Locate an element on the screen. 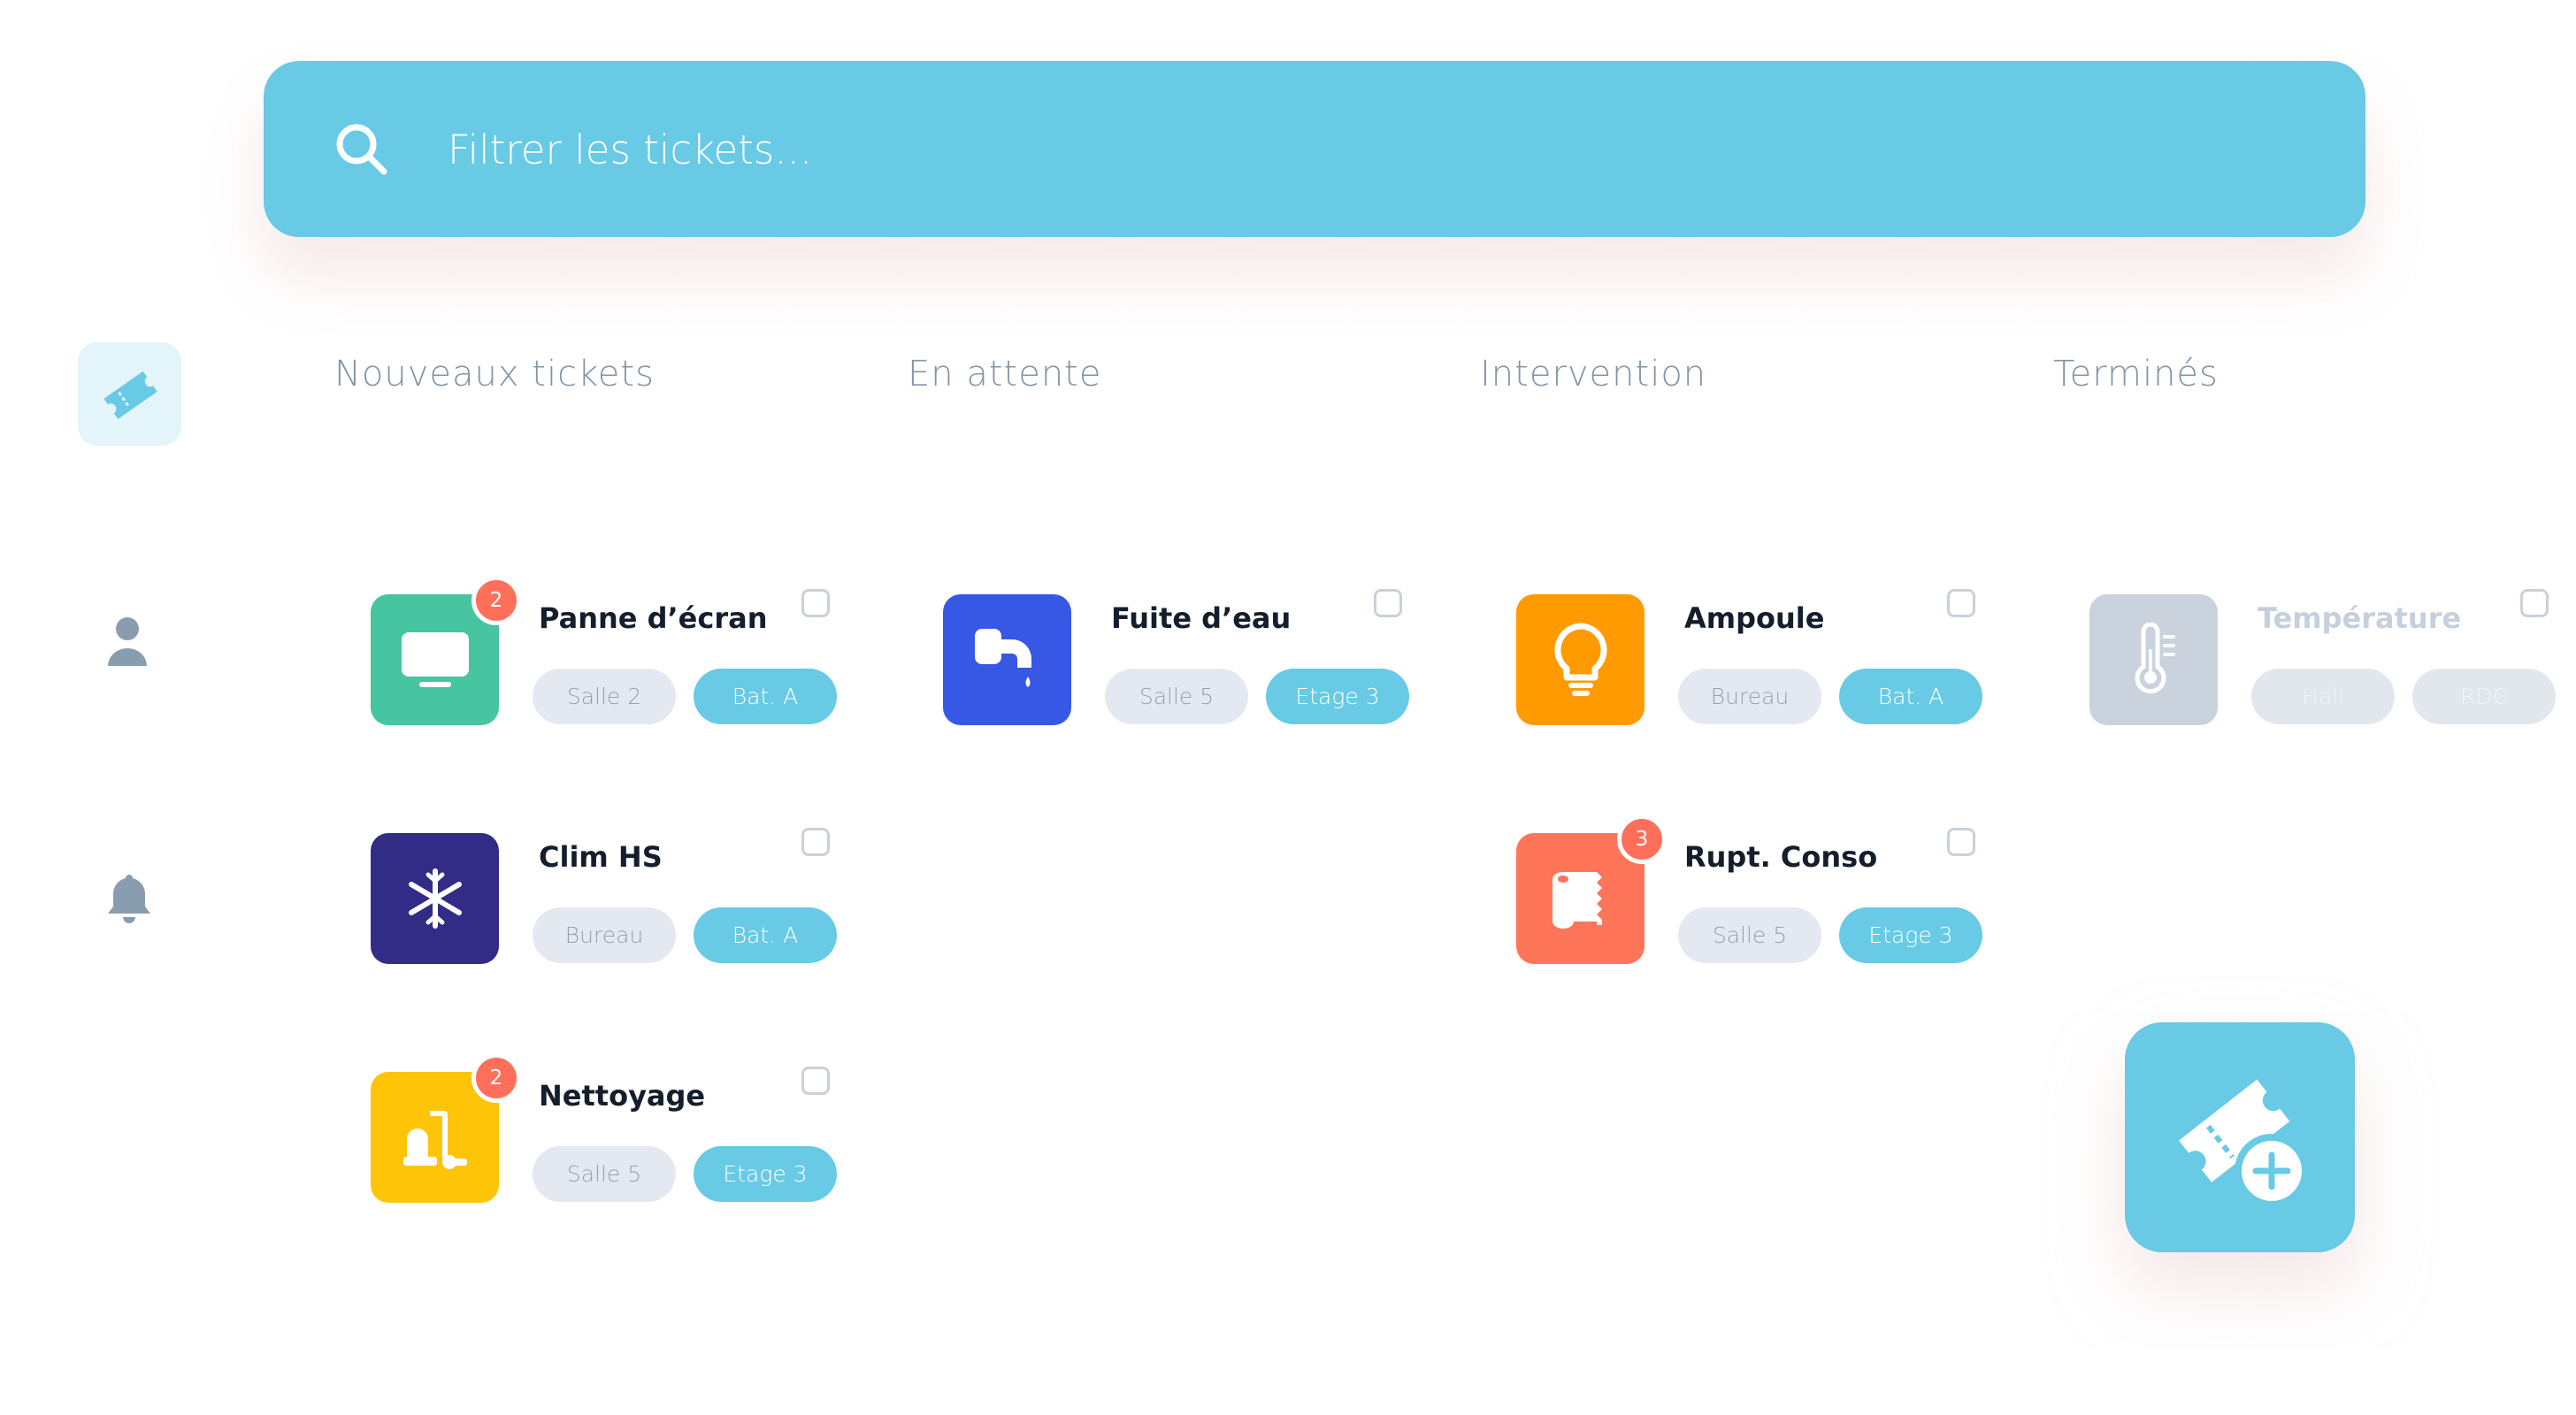 This screenshot has height=1415, width=2576. column-header-intervention: Intervention is located at coordinates (1593, 374).